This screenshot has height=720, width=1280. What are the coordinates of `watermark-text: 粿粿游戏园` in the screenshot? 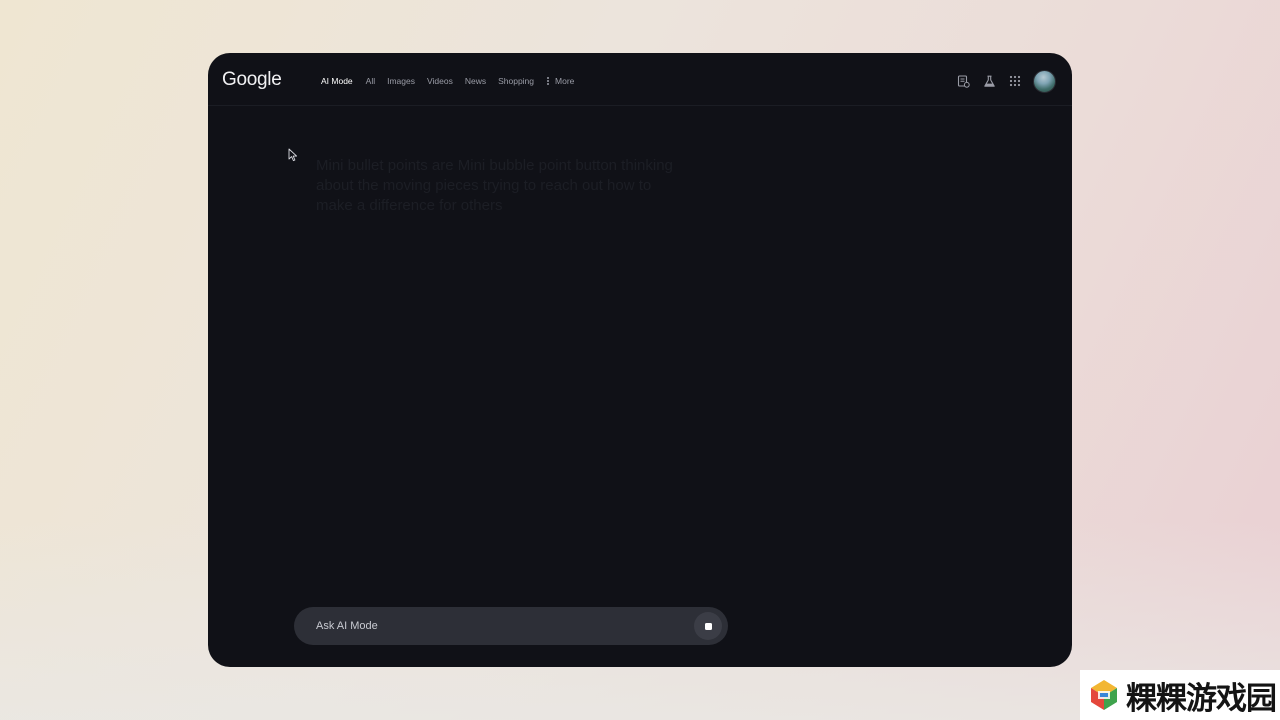 It's located at (1201, 698).